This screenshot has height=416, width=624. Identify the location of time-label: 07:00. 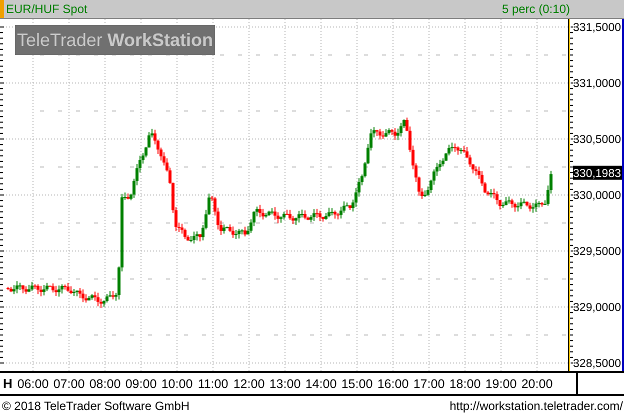
(69, 383).